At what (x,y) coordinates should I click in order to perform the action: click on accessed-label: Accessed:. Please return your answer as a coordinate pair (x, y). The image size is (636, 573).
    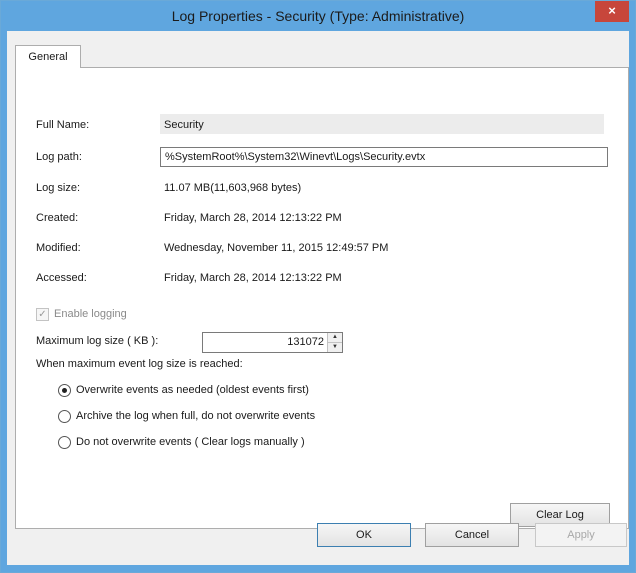
    Looking at the image, I should click on (61, 278).